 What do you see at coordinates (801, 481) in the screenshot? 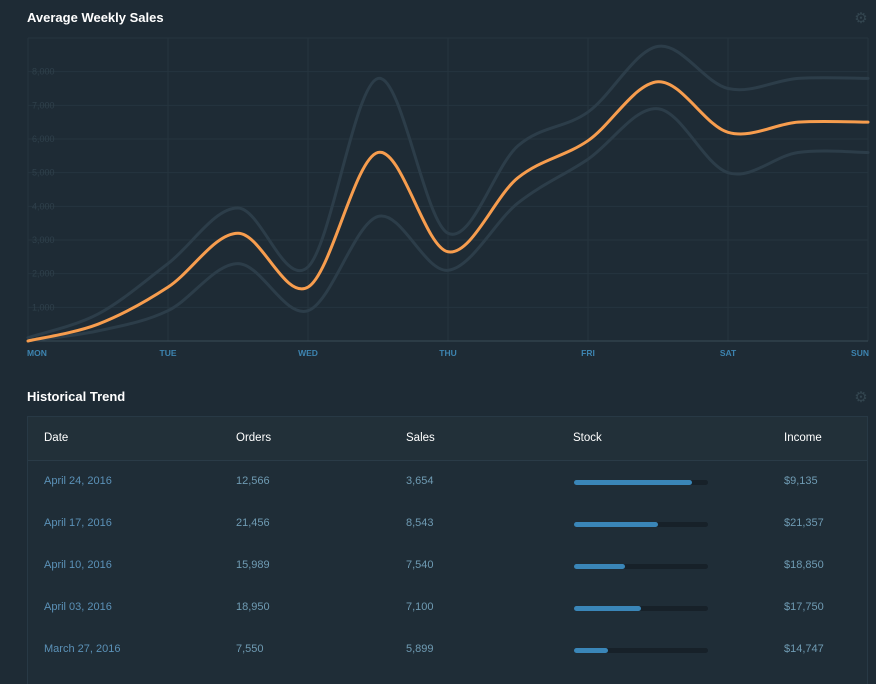
I see `row-income: $9,135` at bounding box center [801, 481].